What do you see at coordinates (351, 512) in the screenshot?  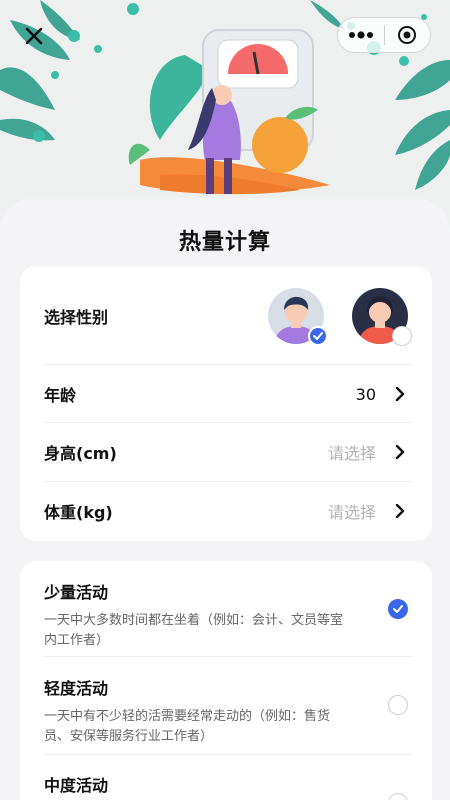 I see `weight-placeholder: 请选择` at bounding box center [351, 512].